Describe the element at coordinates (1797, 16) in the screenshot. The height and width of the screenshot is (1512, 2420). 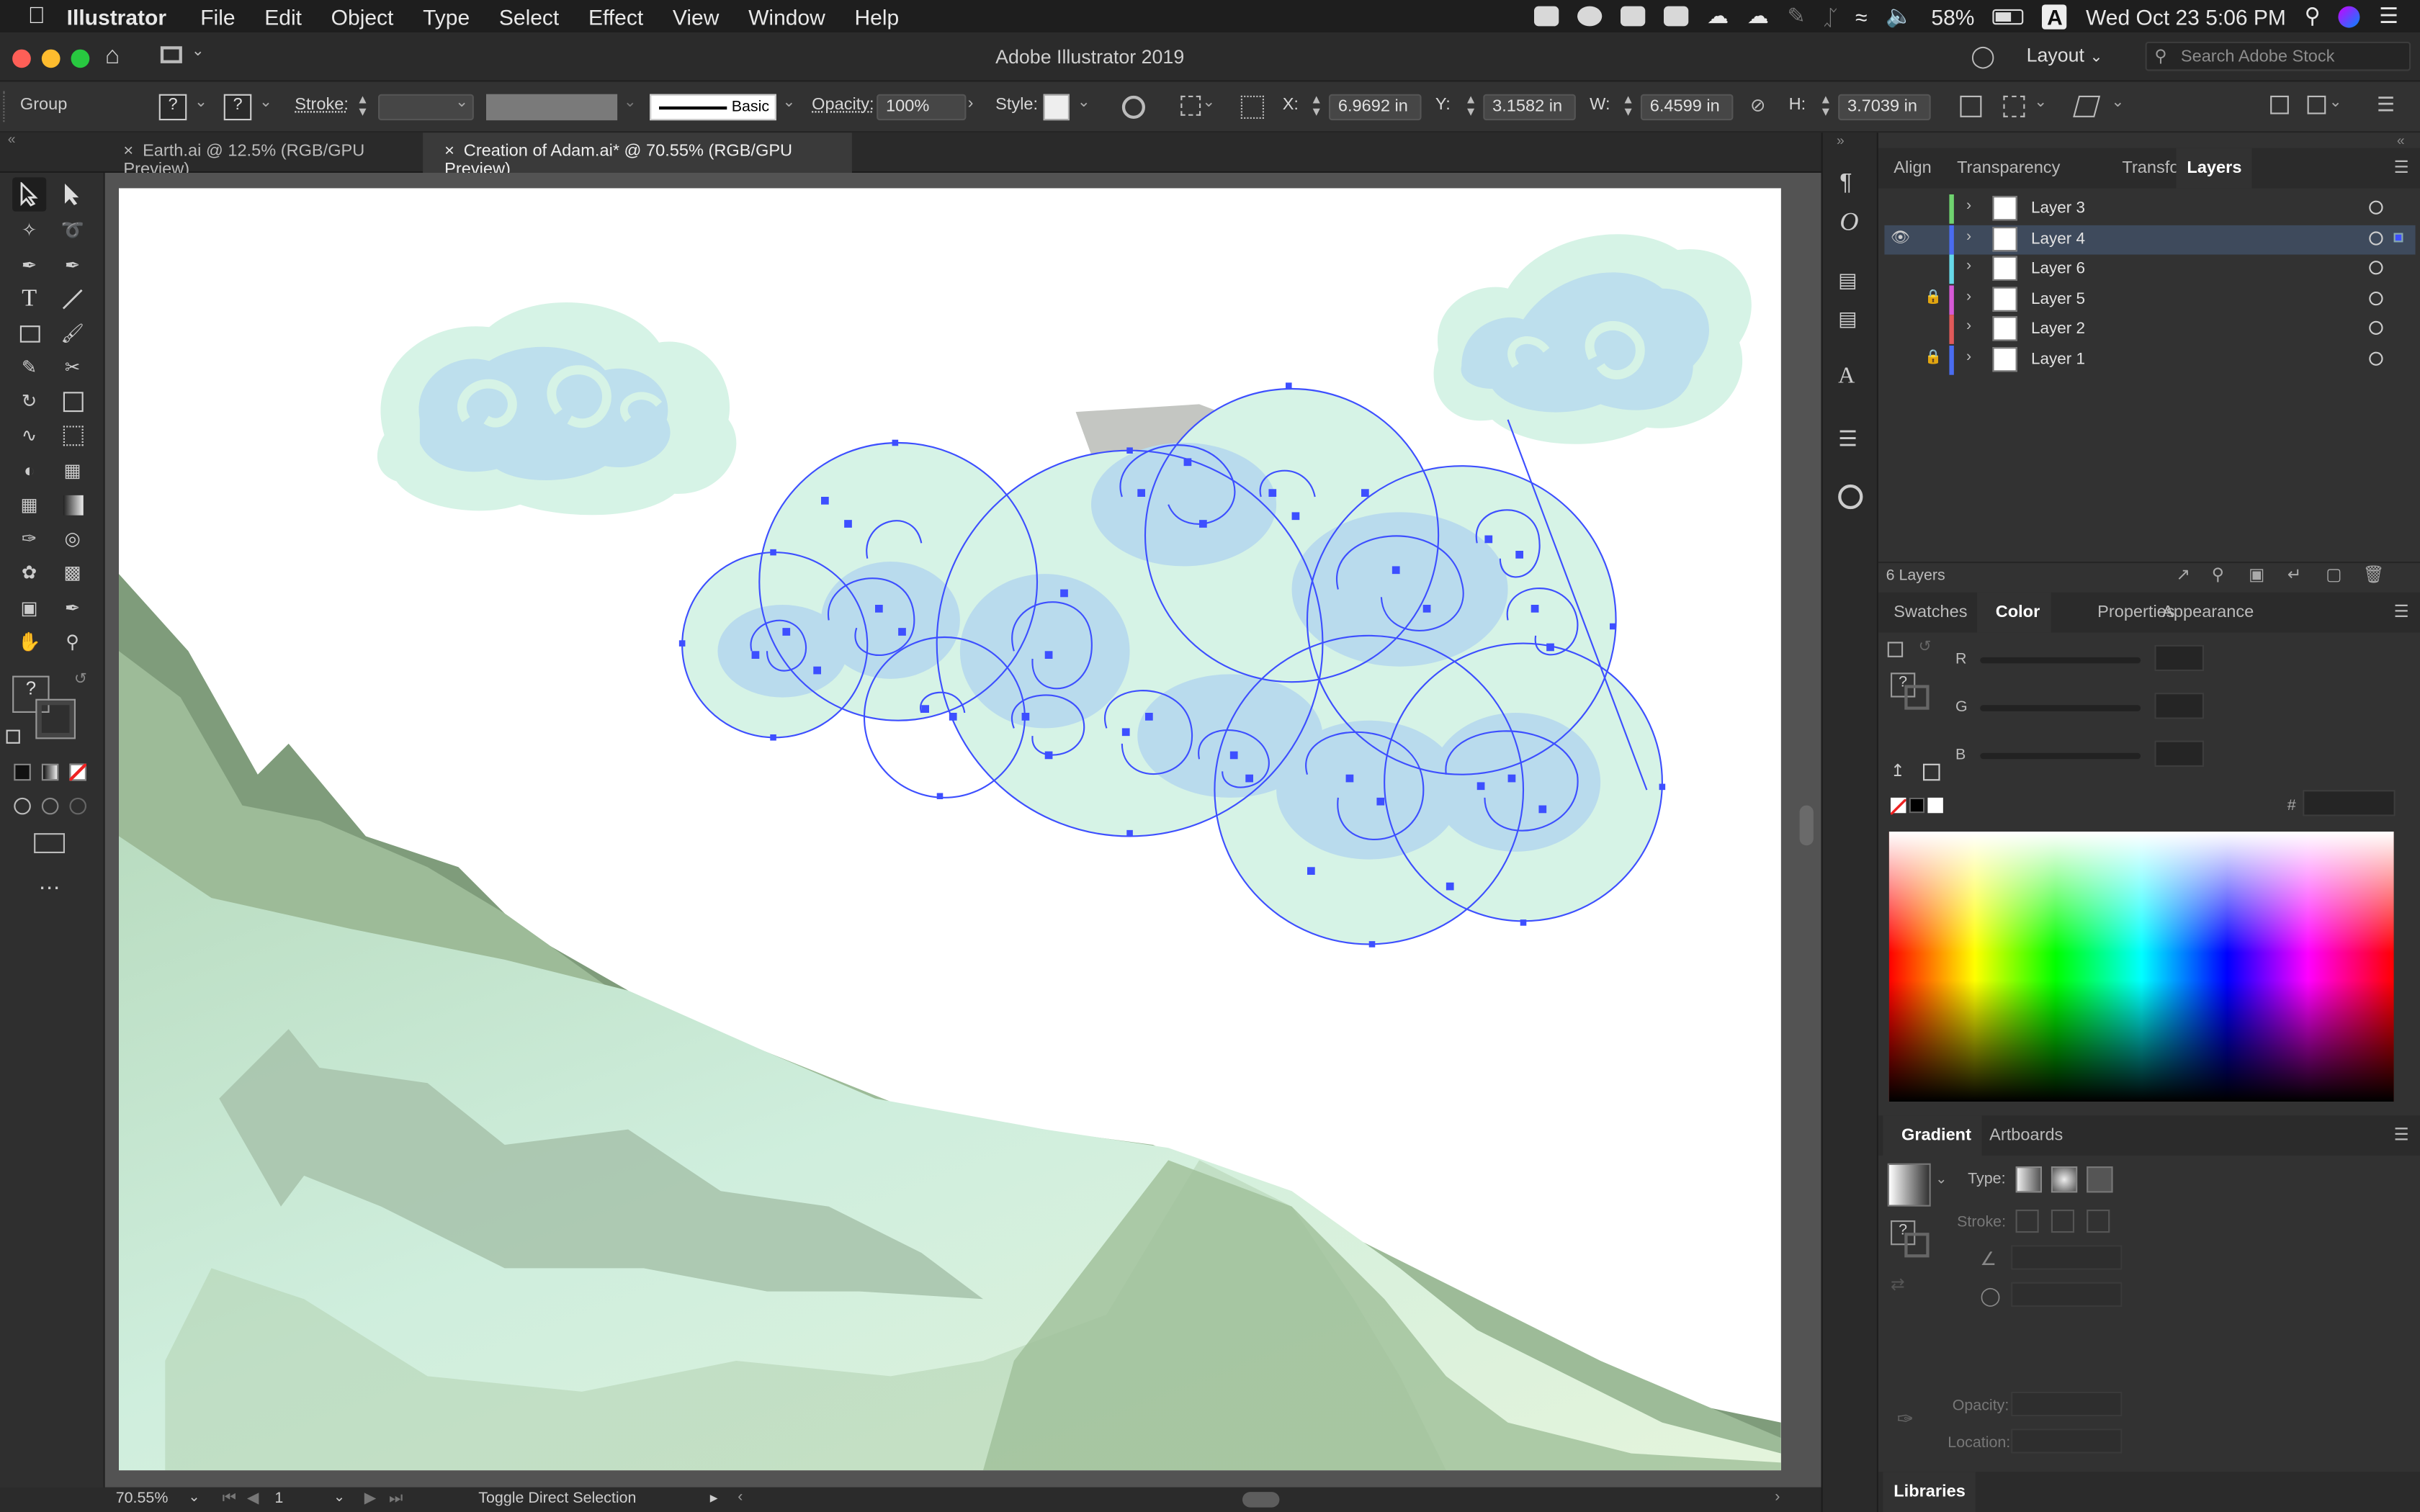
I see `pen-status-icon: ✎` at that location.